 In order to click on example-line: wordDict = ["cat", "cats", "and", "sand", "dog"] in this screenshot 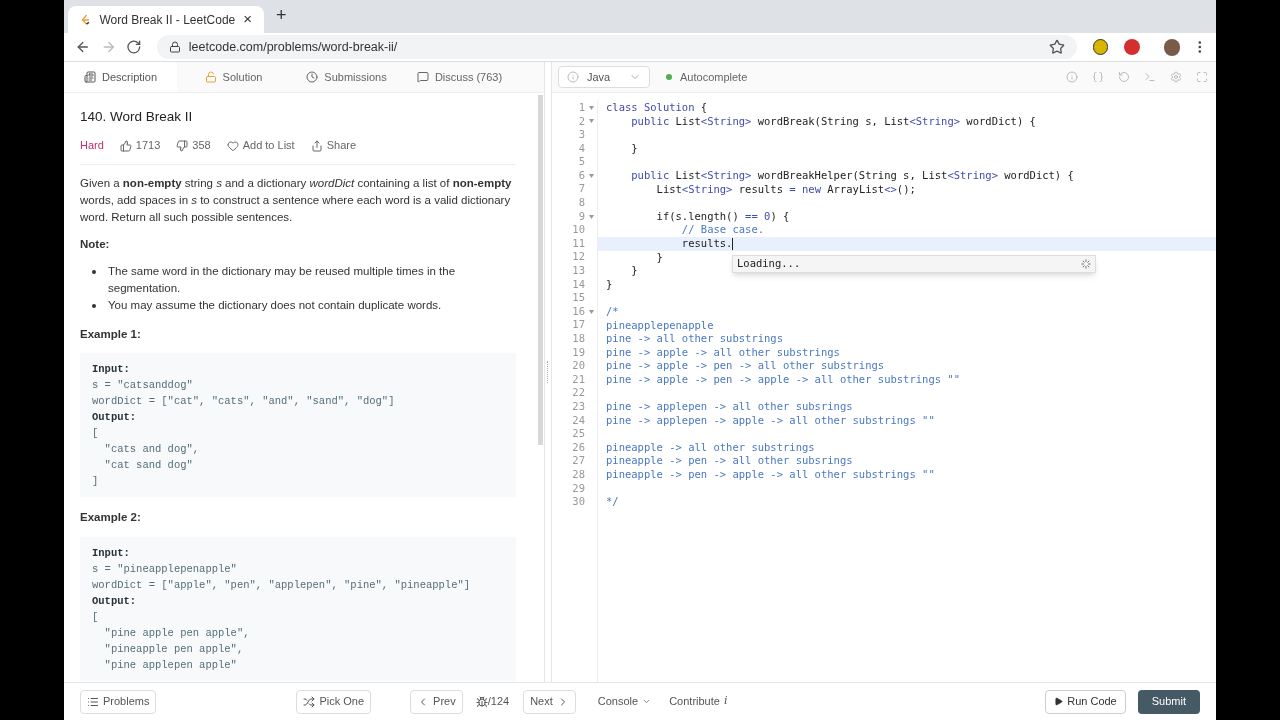, I will do `click(244, 402)`.